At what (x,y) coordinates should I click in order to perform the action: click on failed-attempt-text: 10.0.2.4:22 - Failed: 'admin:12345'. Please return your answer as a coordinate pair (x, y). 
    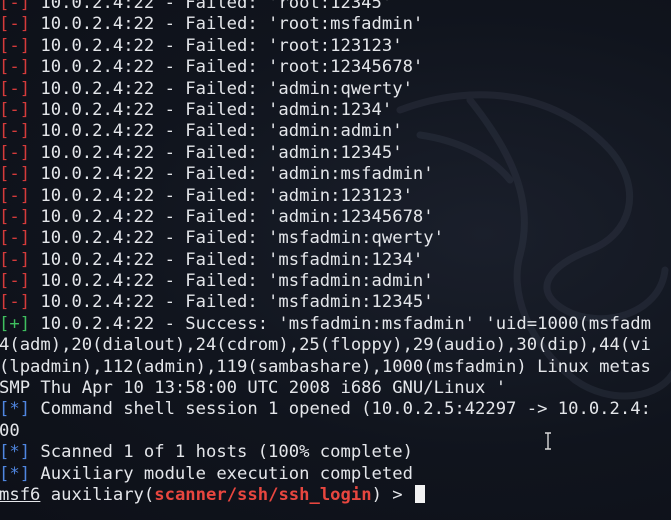
    Looking at the image, I should click on (221, 152).